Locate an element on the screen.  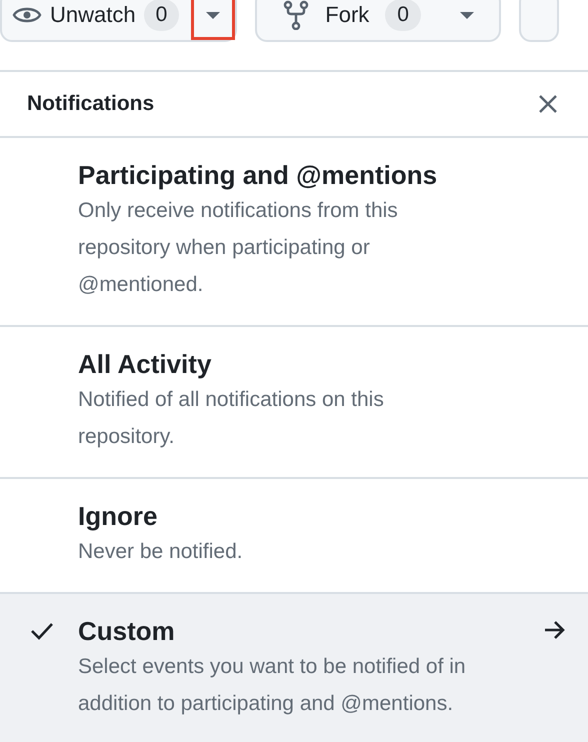
option-title: Custom is located at coordinates (127, 631).